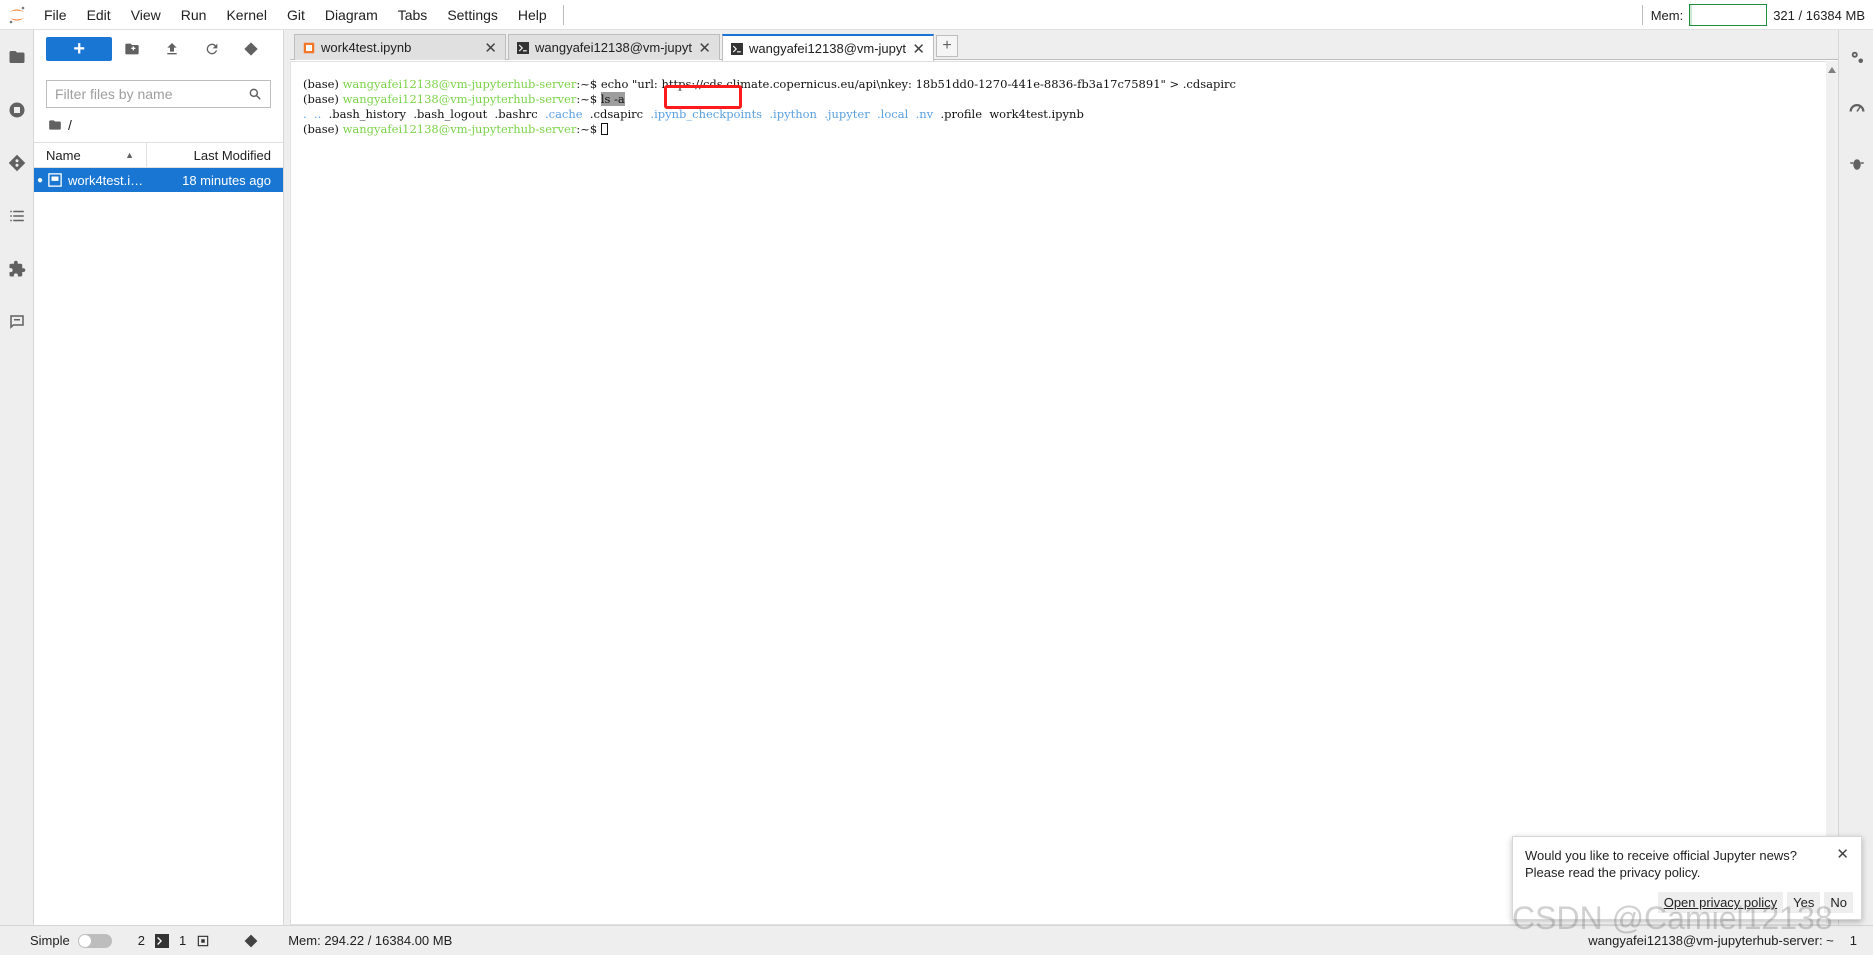  Describe the element at coordinates (317, 114) in the screenshot. I see `ls-entry: ..` at that location.